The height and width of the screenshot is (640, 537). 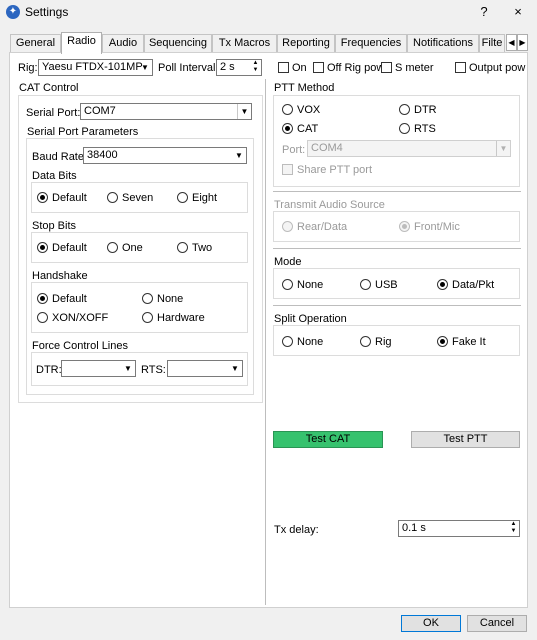 What do you see at coordinates (166, 111) in the screenshot?
I see `serial-port-select: COM7 ▼` at bounding box center [166, 111].